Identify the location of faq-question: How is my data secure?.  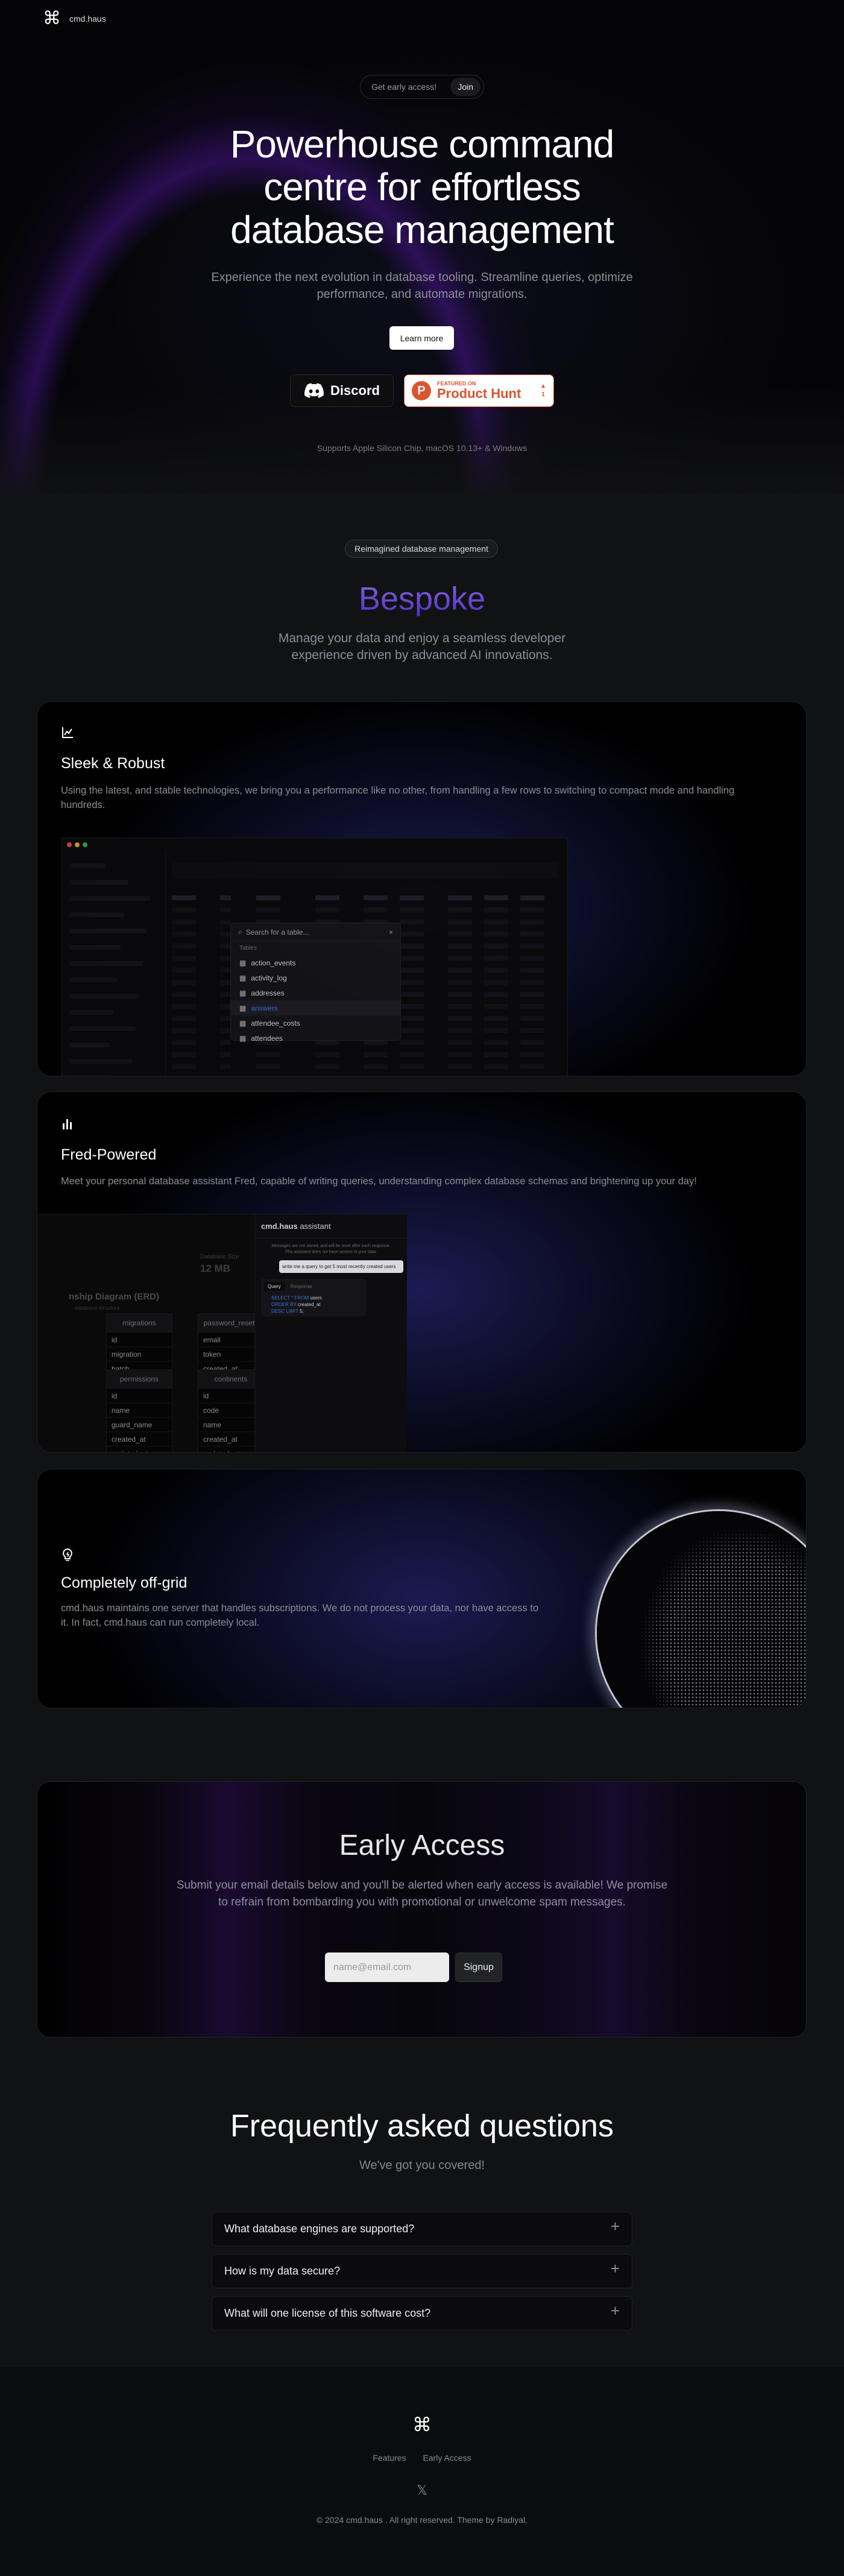
(282, 2271).